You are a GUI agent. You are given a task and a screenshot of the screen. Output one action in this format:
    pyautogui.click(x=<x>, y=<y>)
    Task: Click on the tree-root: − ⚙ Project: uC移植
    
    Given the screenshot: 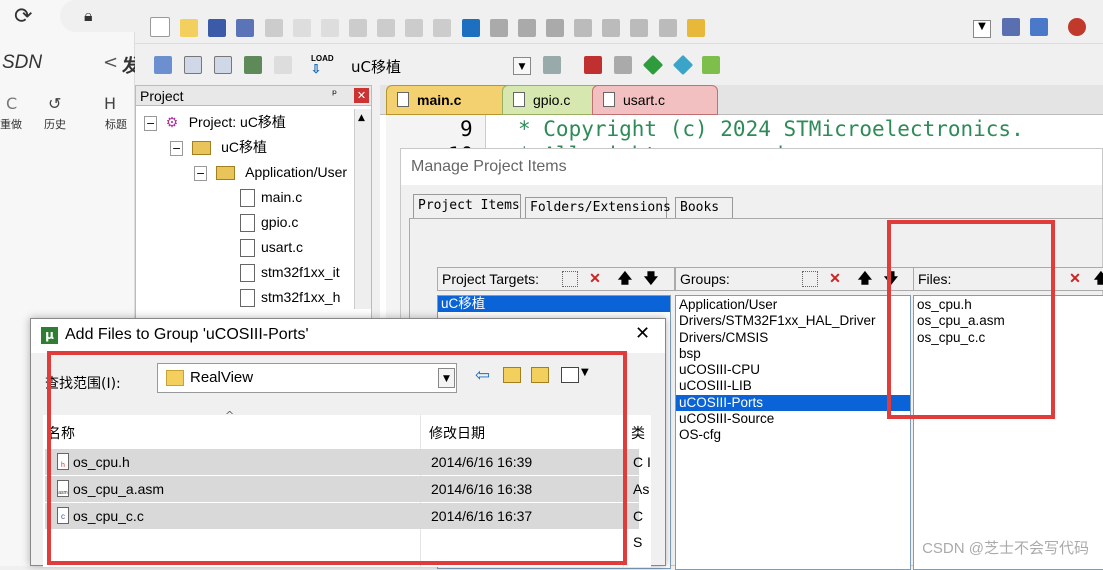 What is the action you would take?
    pyautogui.click(x=215, y=122)
    